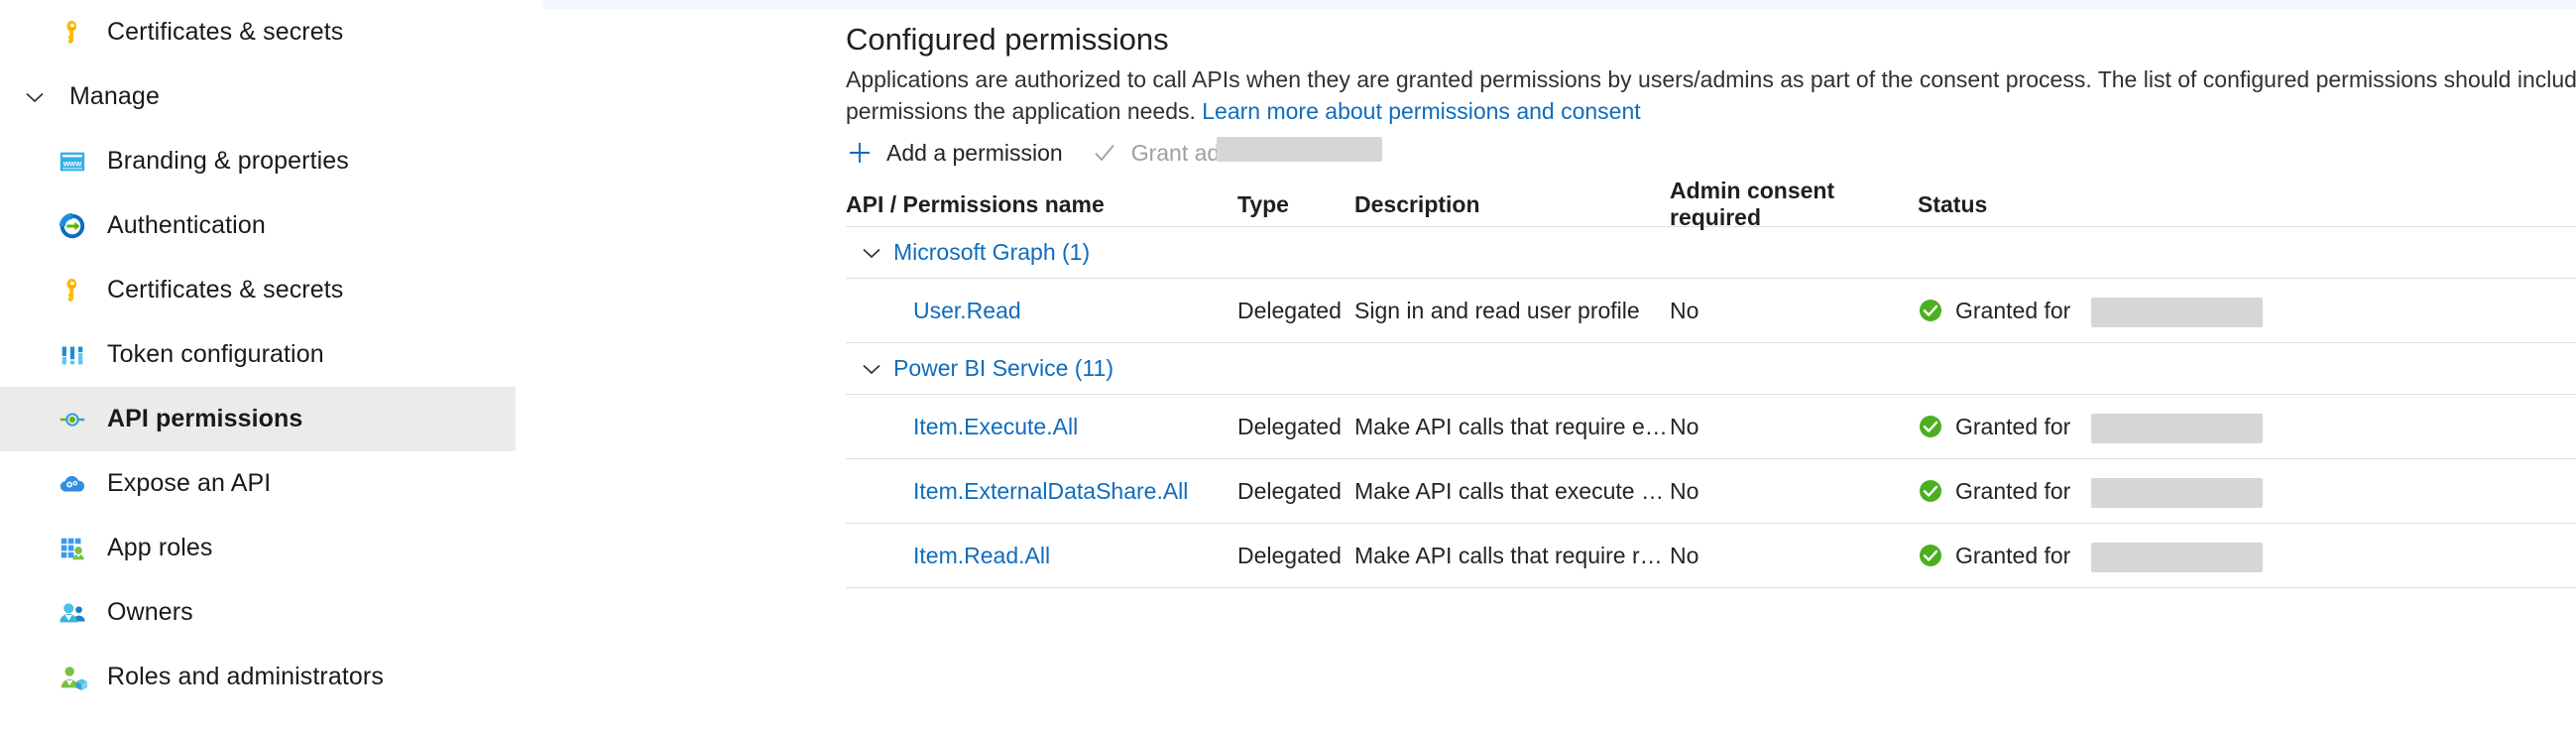  What do you see at coordinates (860, 153) in the screenshot?
I see `plus-icon` at bounding box center [860, 153].